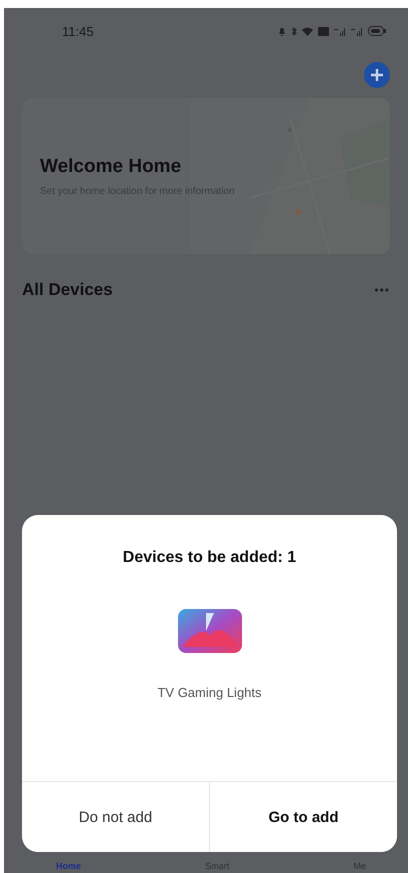 The image size is (408, 873). What do you see at coordinates (377, 31) in the screenshot?
I see `battery-icon` at bounding box center [377, 31].